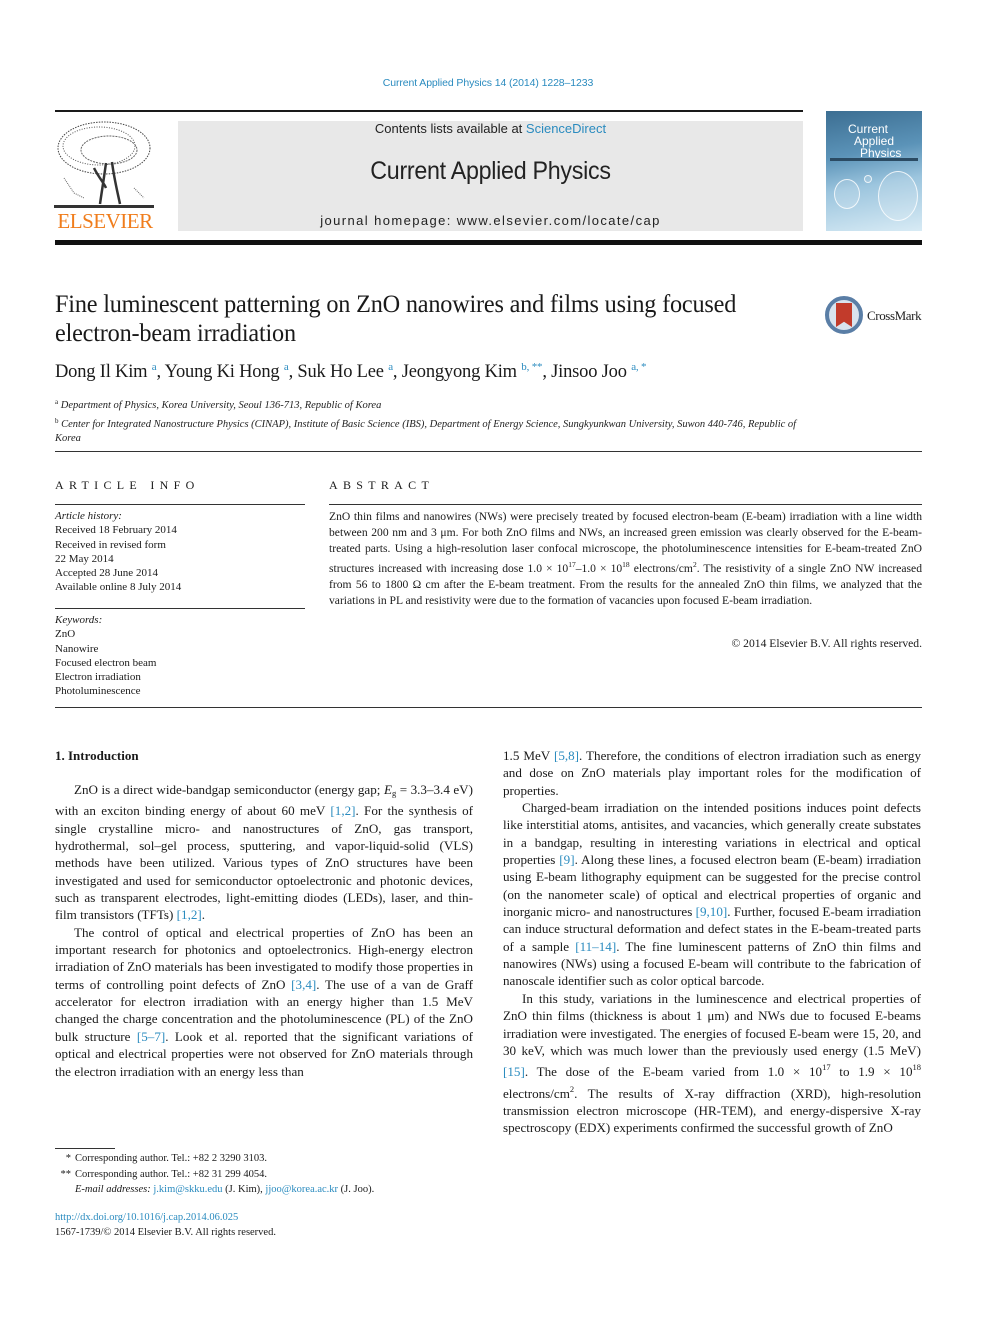  Describe the element at coordinates (118, 587) in the screenshot. I see `history-item: Available online 8 July 2014` at that location.